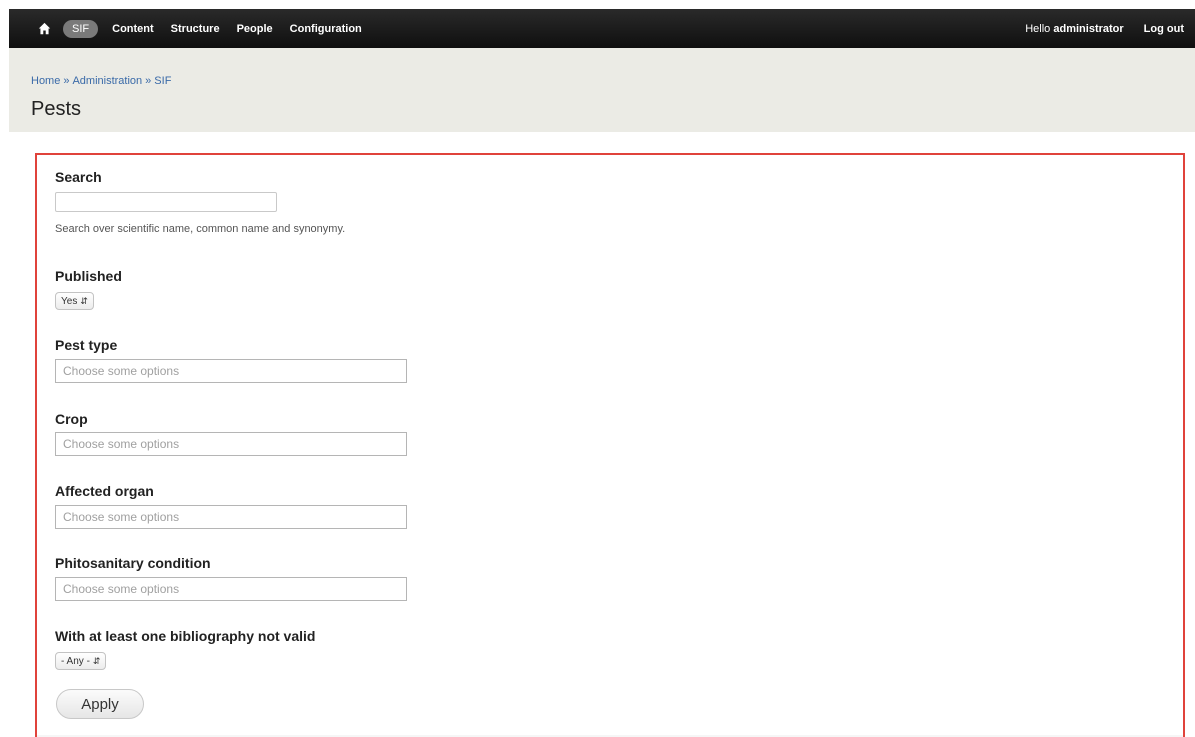 This screenshot has height=737, width=1195. Describe the element at coordinates (56, 109) in the screenshot. I see `page-title: Pests` at that location.